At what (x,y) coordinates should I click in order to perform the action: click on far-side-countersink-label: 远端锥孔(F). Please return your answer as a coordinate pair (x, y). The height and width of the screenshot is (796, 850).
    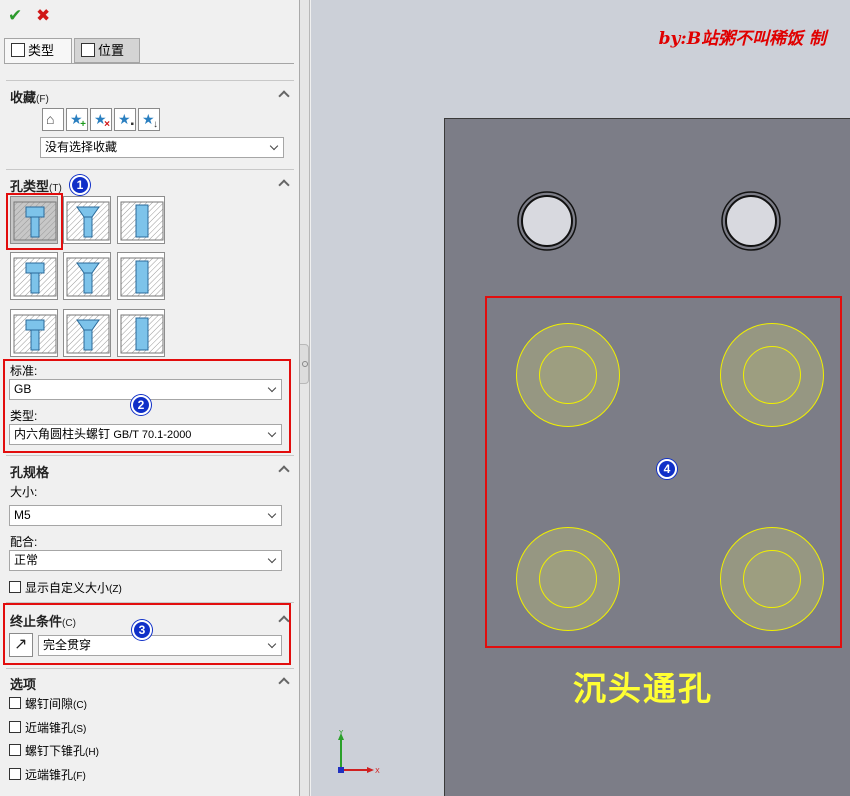
    Looking at the image, I should click on (55, 774).